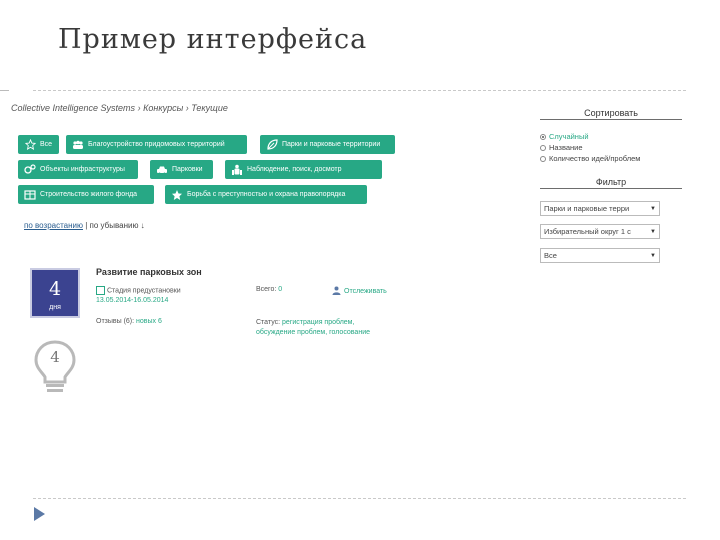 Image resolution: width=720 pixels, height=540 pixels. What do you see at coordinates (600, 255) in the screenshot?
I see `filter-status-select: Все ▼` at bounding box center [600, 255].